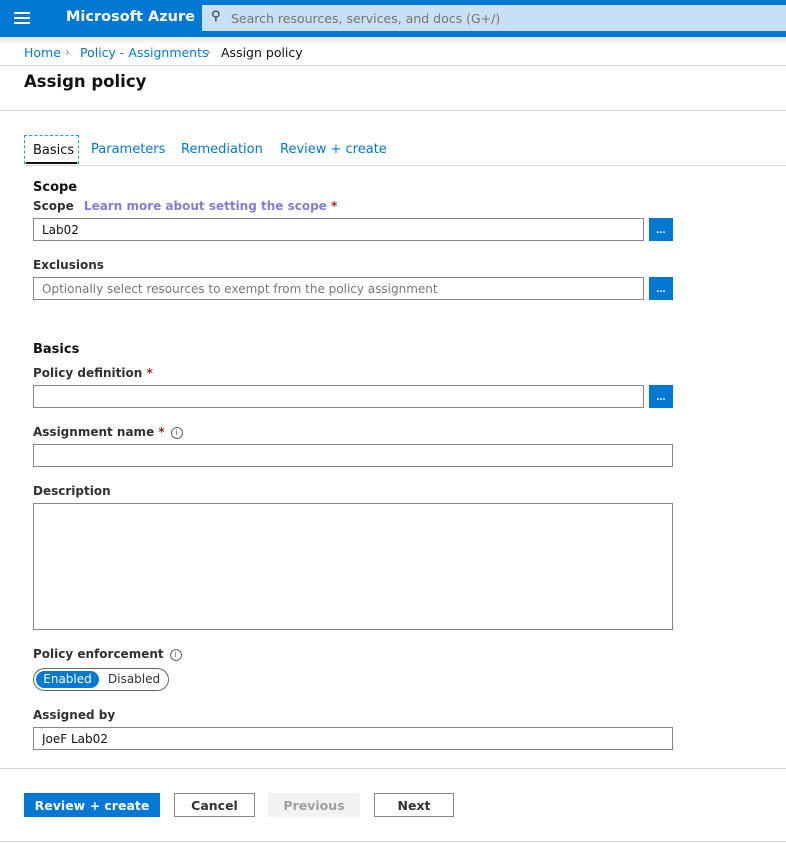  Describe the element at coordinates (74, 715) in the screenshot. I see `assigned-by-label: Assigned by` at that location.